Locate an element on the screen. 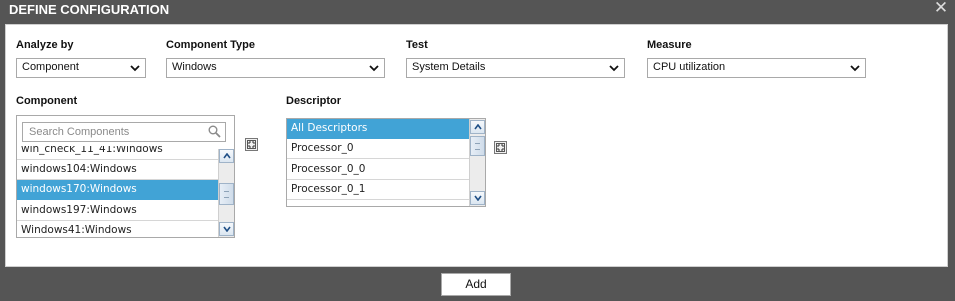  analyze-by-select: Component is located at coordinates (81, 68).